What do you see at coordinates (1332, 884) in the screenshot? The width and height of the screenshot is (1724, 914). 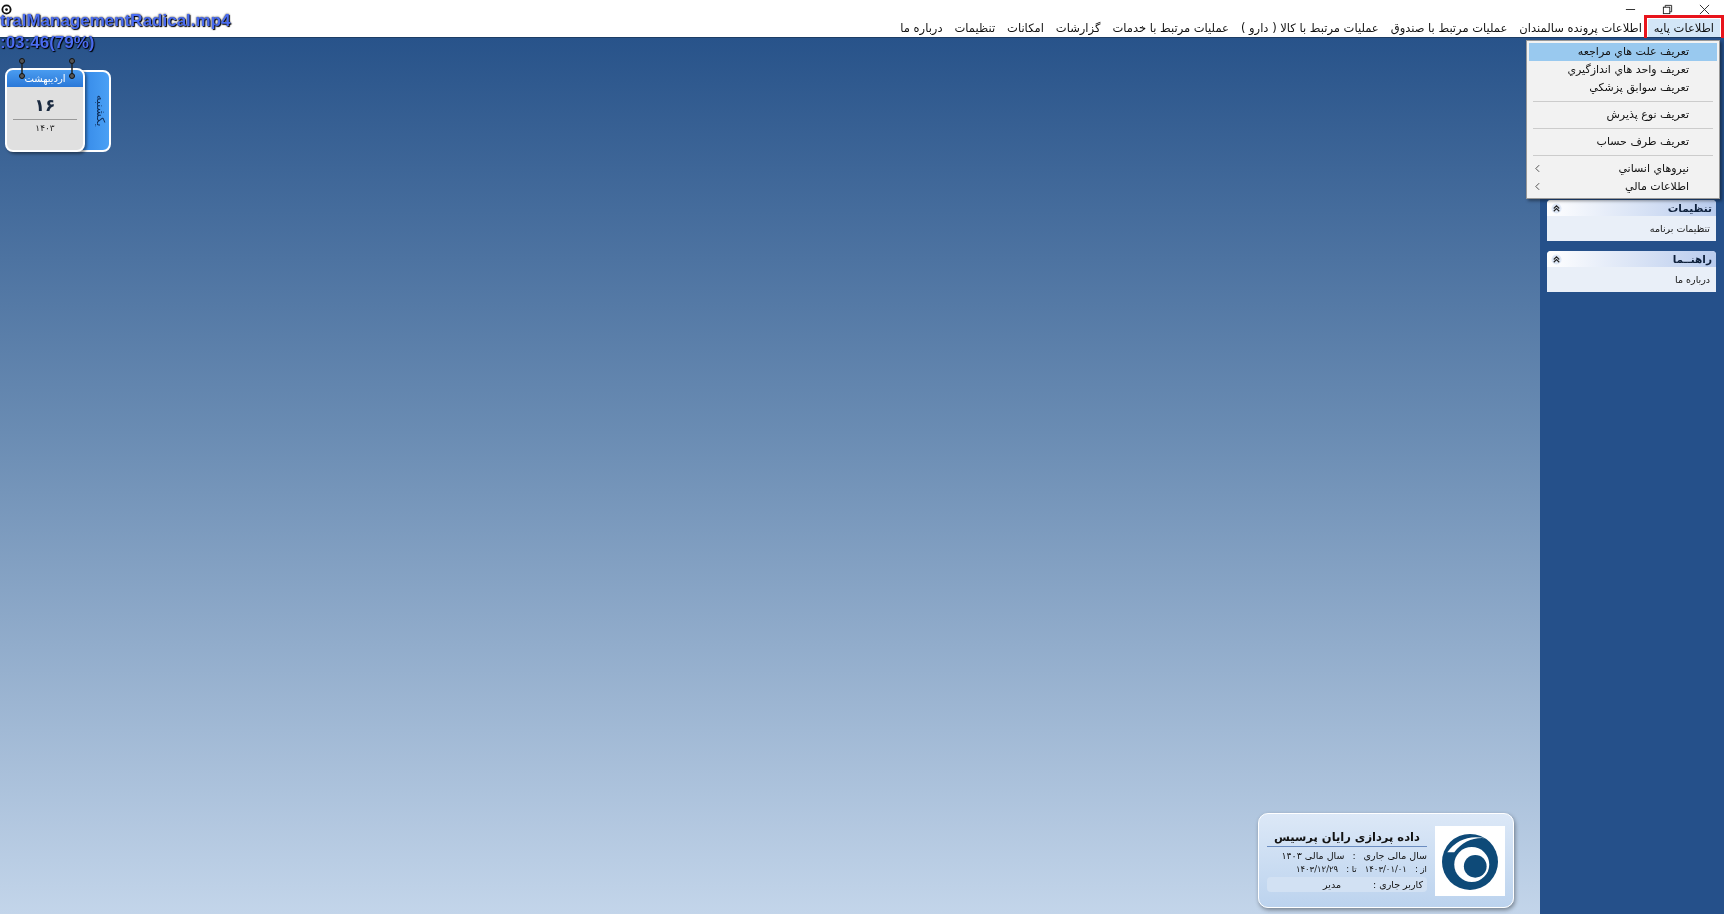 I see `current-user-value: مدیر` at bounding box center [1332, 884].